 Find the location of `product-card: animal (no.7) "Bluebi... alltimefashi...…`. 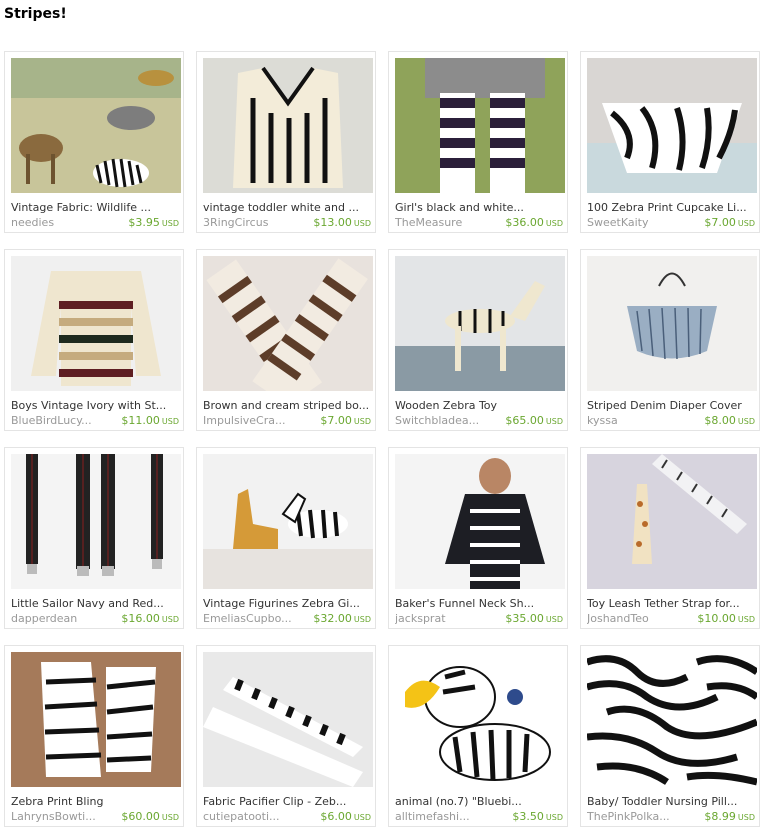

product-card: animal (no.7) "Bluebi... alltimefashi...… is located at coordinates (478, 736).